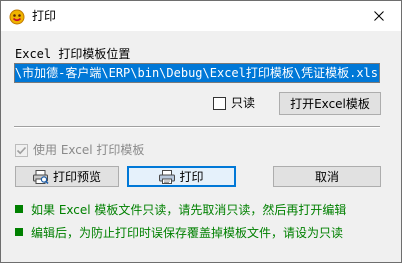 The height and width of the screenshot is (263, 402). I want to click on template-location-label: Excel 打印模板位置, so click(73, 54).